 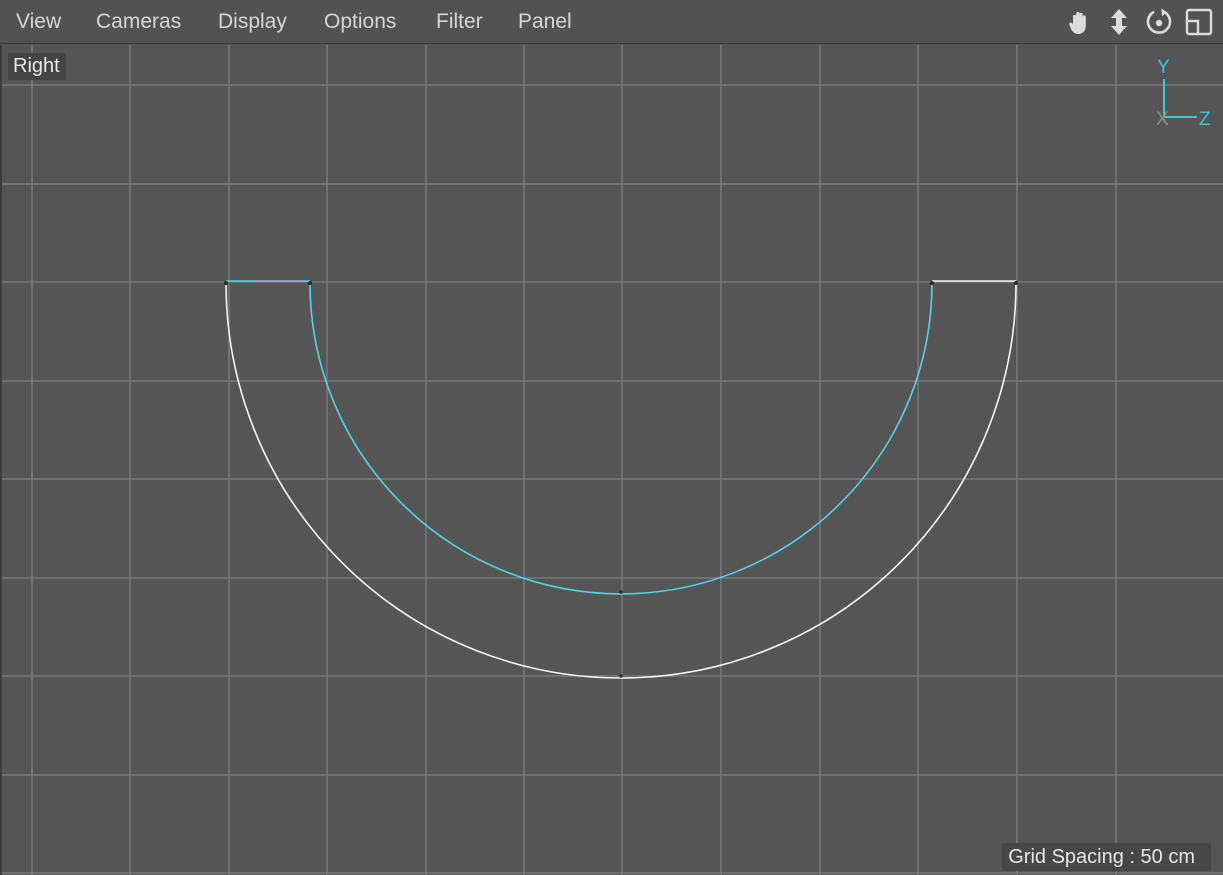 I want to click on orbit-icon, so click(x=1159, y=22).